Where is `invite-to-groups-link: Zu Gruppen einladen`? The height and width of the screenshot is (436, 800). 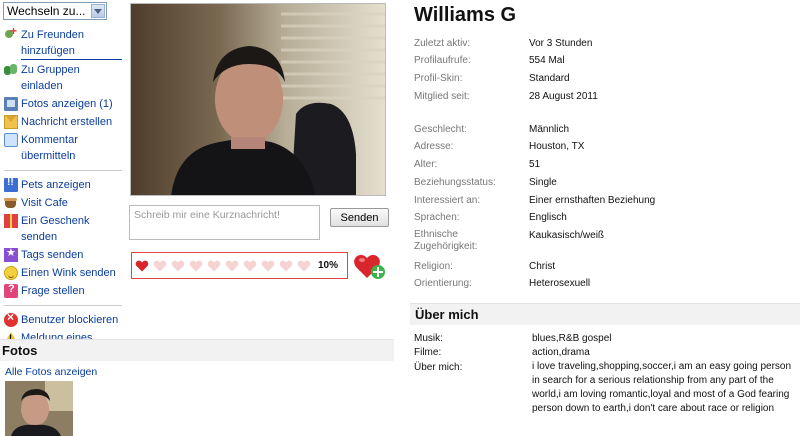 invite-to-groups-link: Zu Gruppen einladen is located at coordinates (63, 78).